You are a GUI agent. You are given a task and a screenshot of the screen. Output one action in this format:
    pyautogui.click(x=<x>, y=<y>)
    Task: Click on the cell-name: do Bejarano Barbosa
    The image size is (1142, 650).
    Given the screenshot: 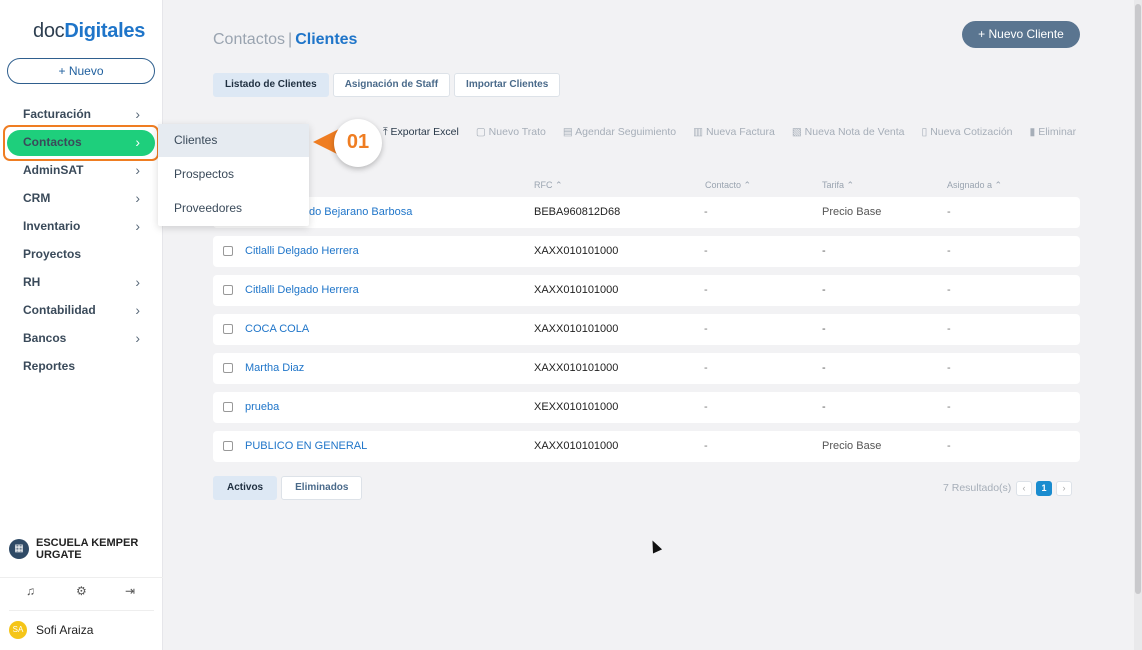 What is the action you would take?
    pyautogui.click(x=360, y=212)
    